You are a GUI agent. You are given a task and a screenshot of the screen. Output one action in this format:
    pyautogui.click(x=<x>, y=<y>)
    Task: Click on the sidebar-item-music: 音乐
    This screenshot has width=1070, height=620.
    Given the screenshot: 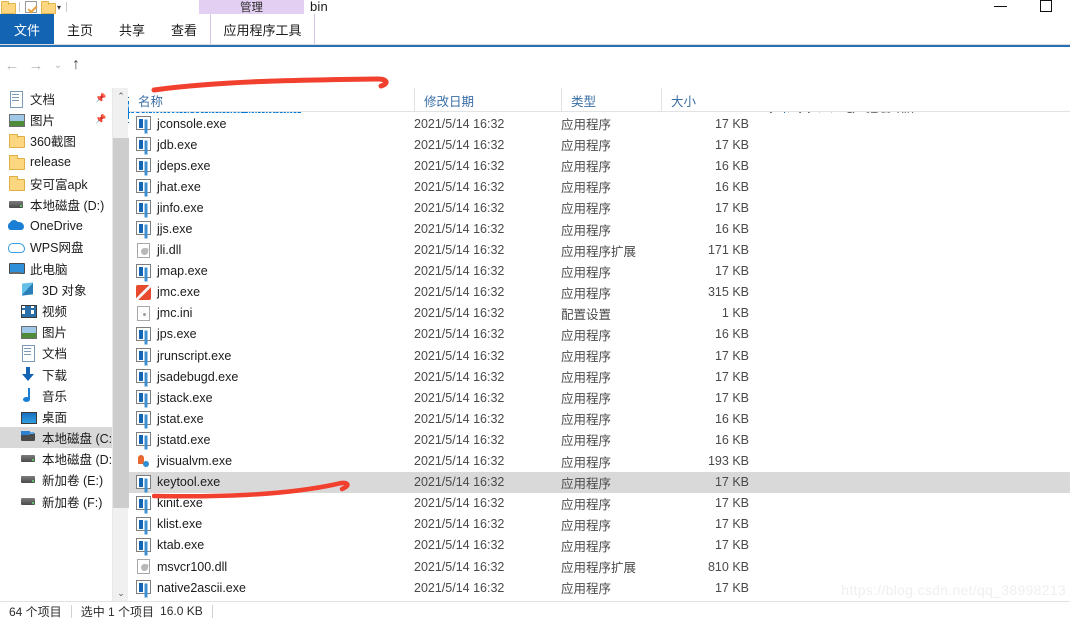 What is the action you would take?
    pyautogui.click(x=56, y=395)
    